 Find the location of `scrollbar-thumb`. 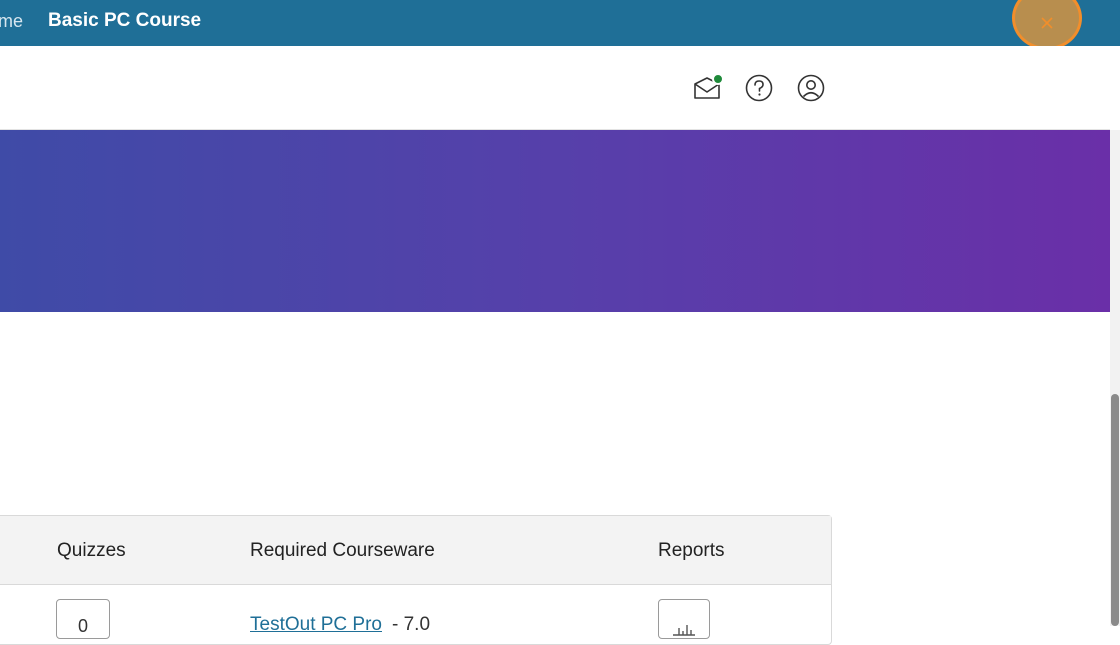

scrollbar-thumb is located at coordinates (1115, 510).